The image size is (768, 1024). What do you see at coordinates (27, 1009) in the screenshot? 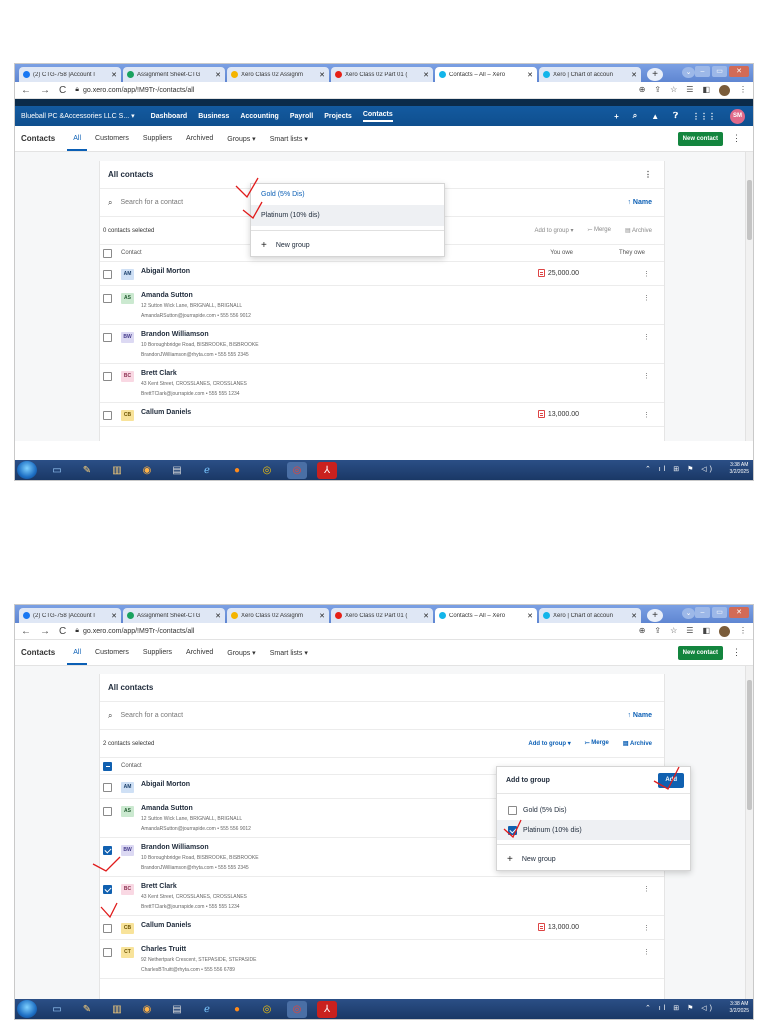
I see `start-button` at bounding box center [27, 1009].